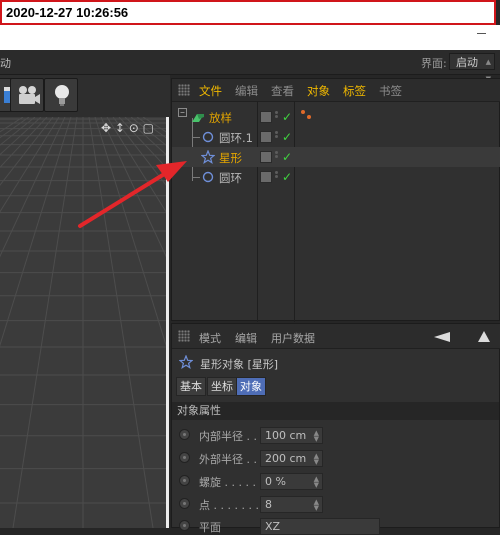 Image resolution: width=500 pixels, height=535 pixels. What do you see at coordinates (132, 194) in the screenshot?
I see `annotation-arrow` at bounding box center [132, 194].